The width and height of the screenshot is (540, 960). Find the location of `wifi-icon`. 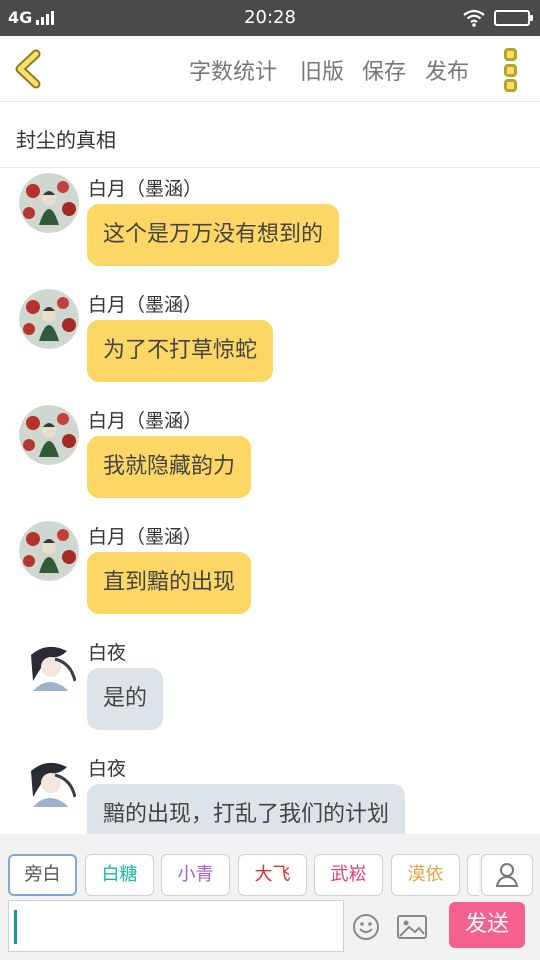

wifi-icon is located at coordinates (474, 18).